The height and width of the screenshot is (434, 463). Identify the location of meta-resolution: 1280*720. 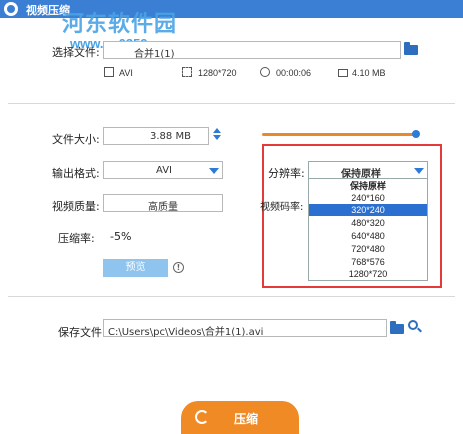
(217, 73).